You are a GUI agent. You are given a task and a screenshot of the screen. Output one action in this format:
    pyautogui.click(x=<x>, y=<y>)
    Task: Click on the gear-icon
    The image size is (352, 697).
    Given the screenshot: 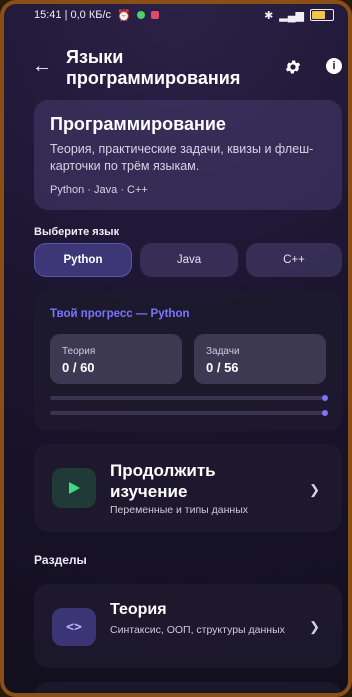 What is the action you would take?
    pyautogui.click(x=293, y=67)
    